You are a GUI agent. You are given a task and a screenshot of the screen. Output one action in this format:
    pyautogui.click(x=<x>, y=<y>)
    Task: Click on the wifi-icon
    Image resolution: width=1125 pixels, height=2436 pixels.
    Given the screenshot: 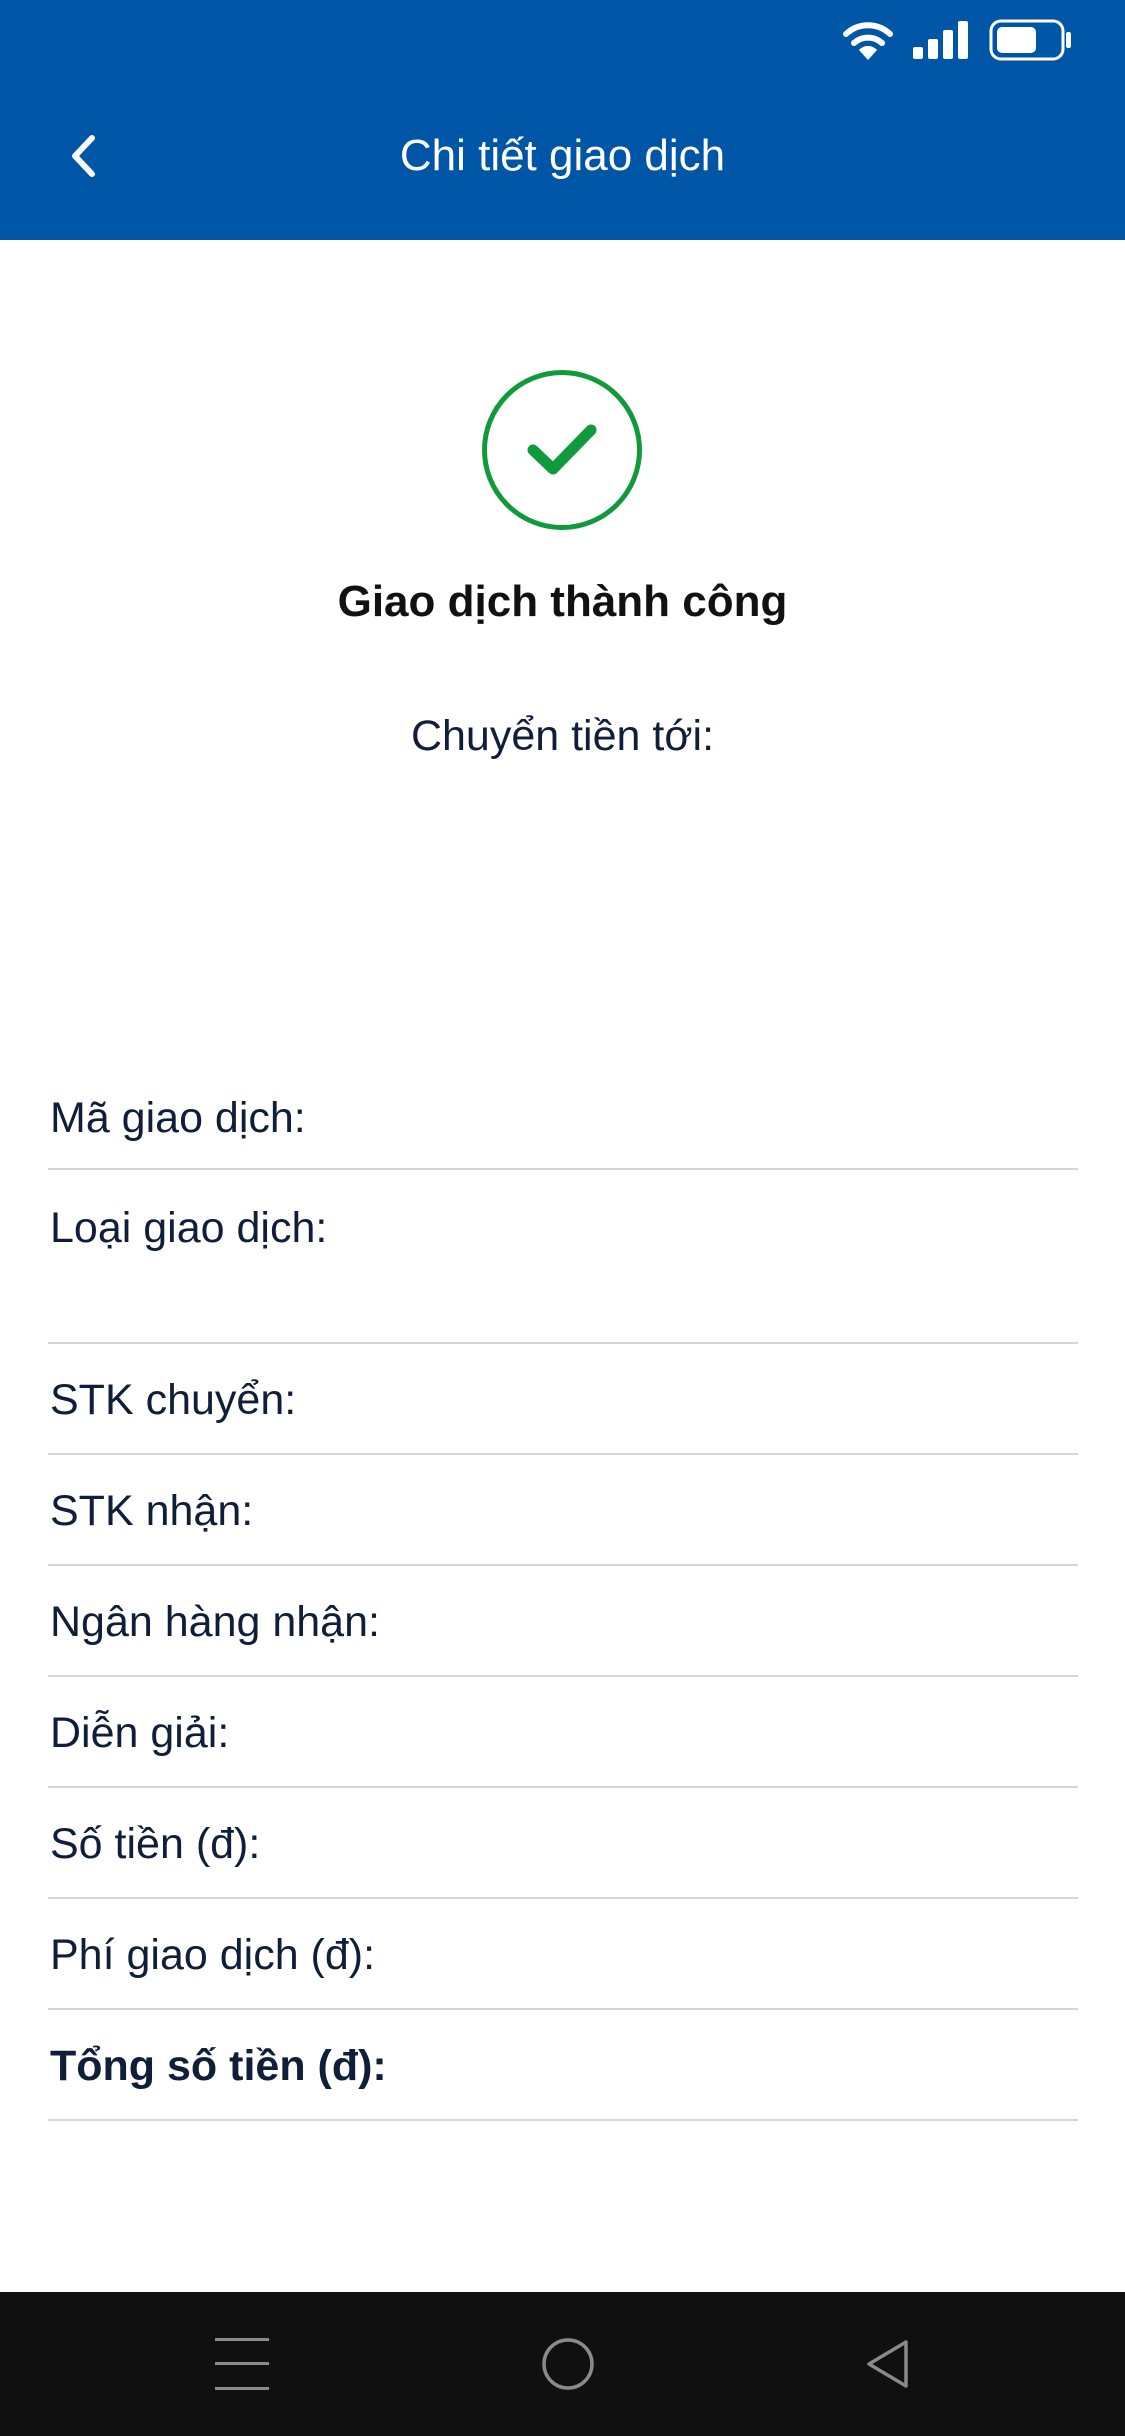 What is the action you would take?
    pyautogui.click(x=868, y=41)
    